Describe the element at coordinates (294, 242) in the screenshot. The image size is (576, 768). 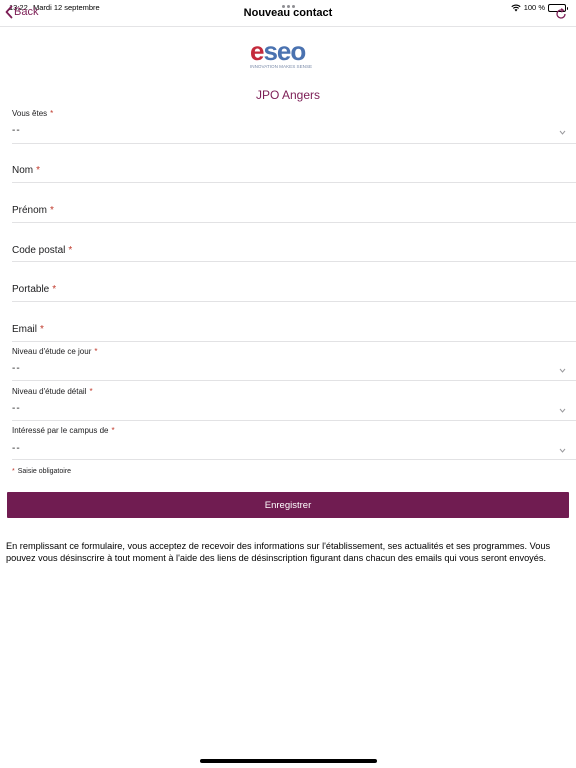
I see `code-postal-field: Code postal *` at that location.